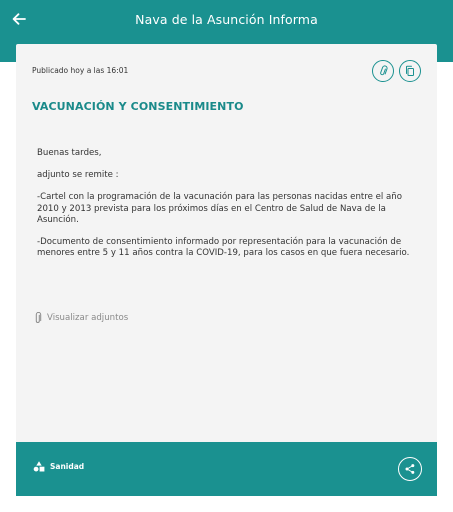  What do you see at coordinates (69, 153) in the screenshot?
I see `body-greeting: Buenas tardes,` at bounding box center [69, 153].